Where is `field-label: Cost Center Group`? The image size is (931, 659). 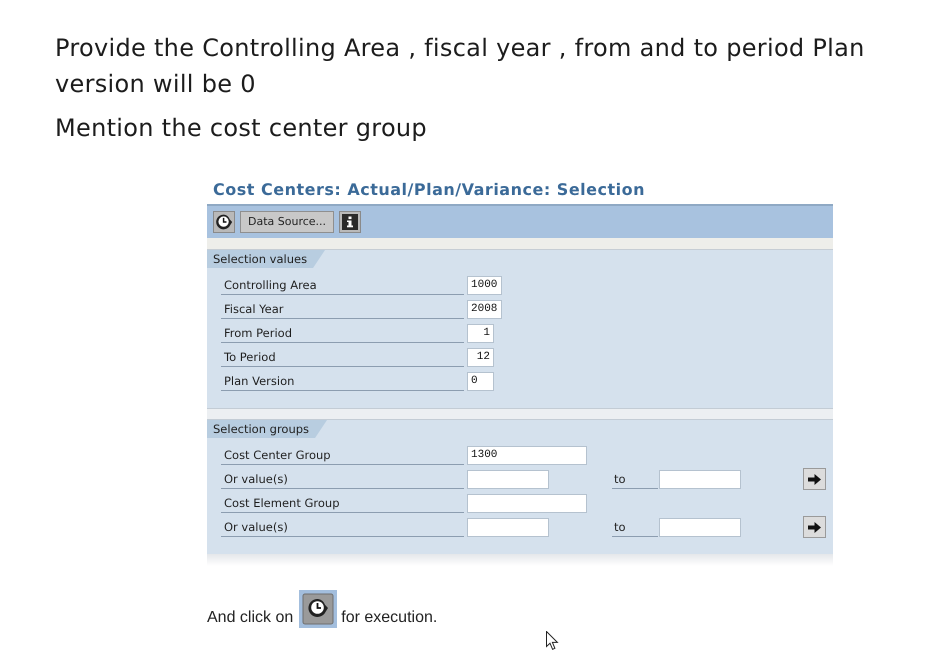
field-label: Cost Center Group is located at coordinates (342, 455).